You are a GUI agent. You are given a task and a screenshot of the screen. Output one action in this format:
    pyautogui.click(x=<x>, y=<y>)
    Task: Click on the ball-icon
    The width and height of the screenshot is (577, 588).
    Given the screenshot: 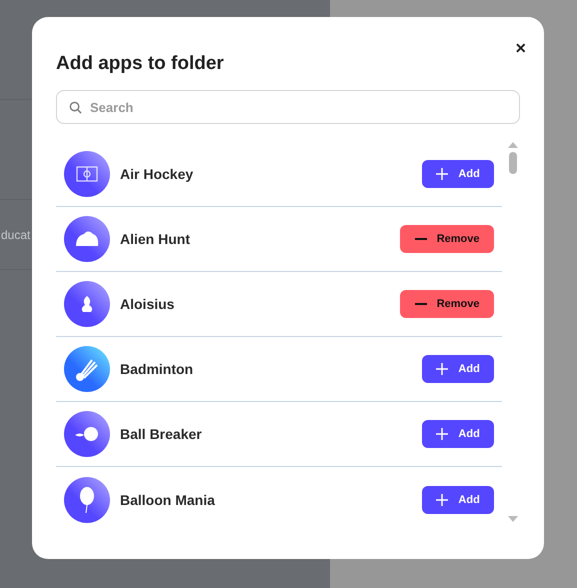 What is the action you would take?
    pyautogui.click(x=87, y=434)
    